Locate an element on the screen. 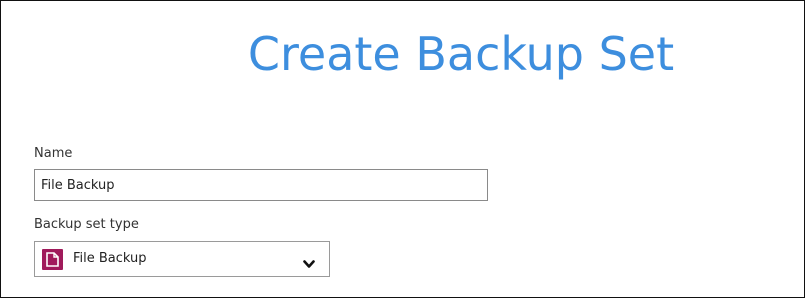 This screenshot has height=298, width=805. file-icon is located at coordinates (52, 259).